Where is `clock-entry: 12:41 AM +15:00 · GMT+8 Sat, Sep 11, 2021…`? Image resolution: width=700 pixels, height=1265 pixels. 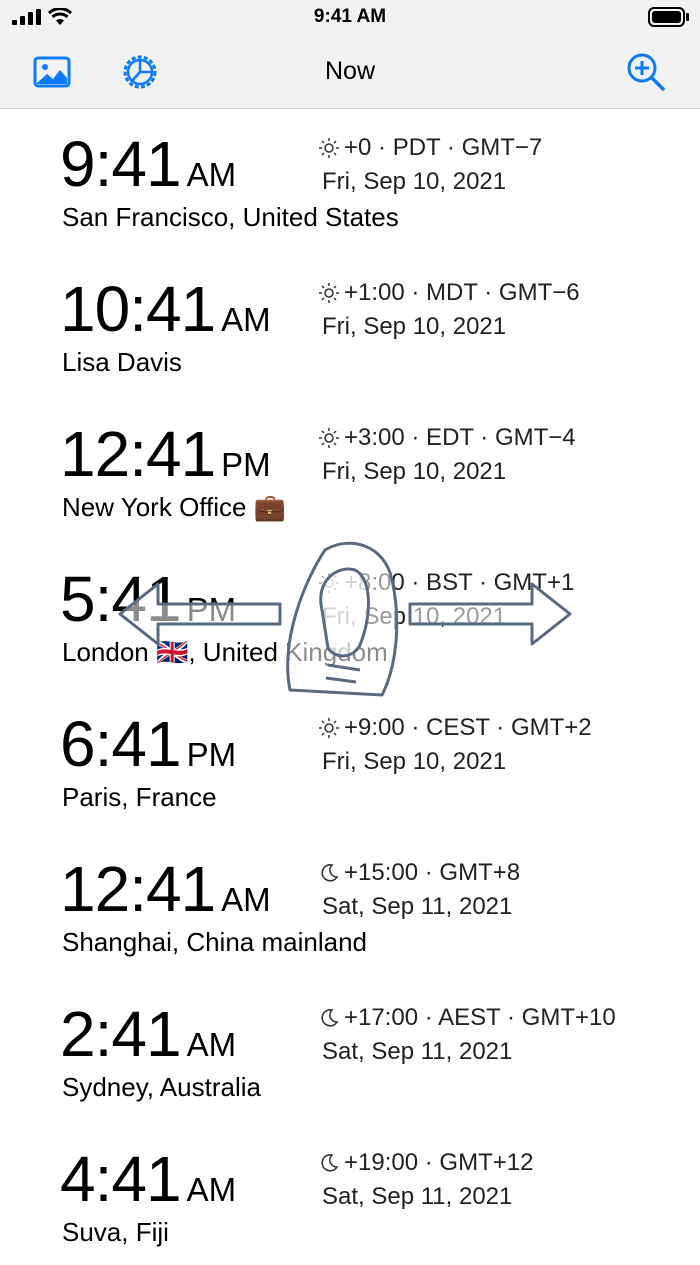
clock-entry: 12:41 AM +15:00 · GMT+8 Sat, Sep 11, 2021… is located at coordinates (350, 905).